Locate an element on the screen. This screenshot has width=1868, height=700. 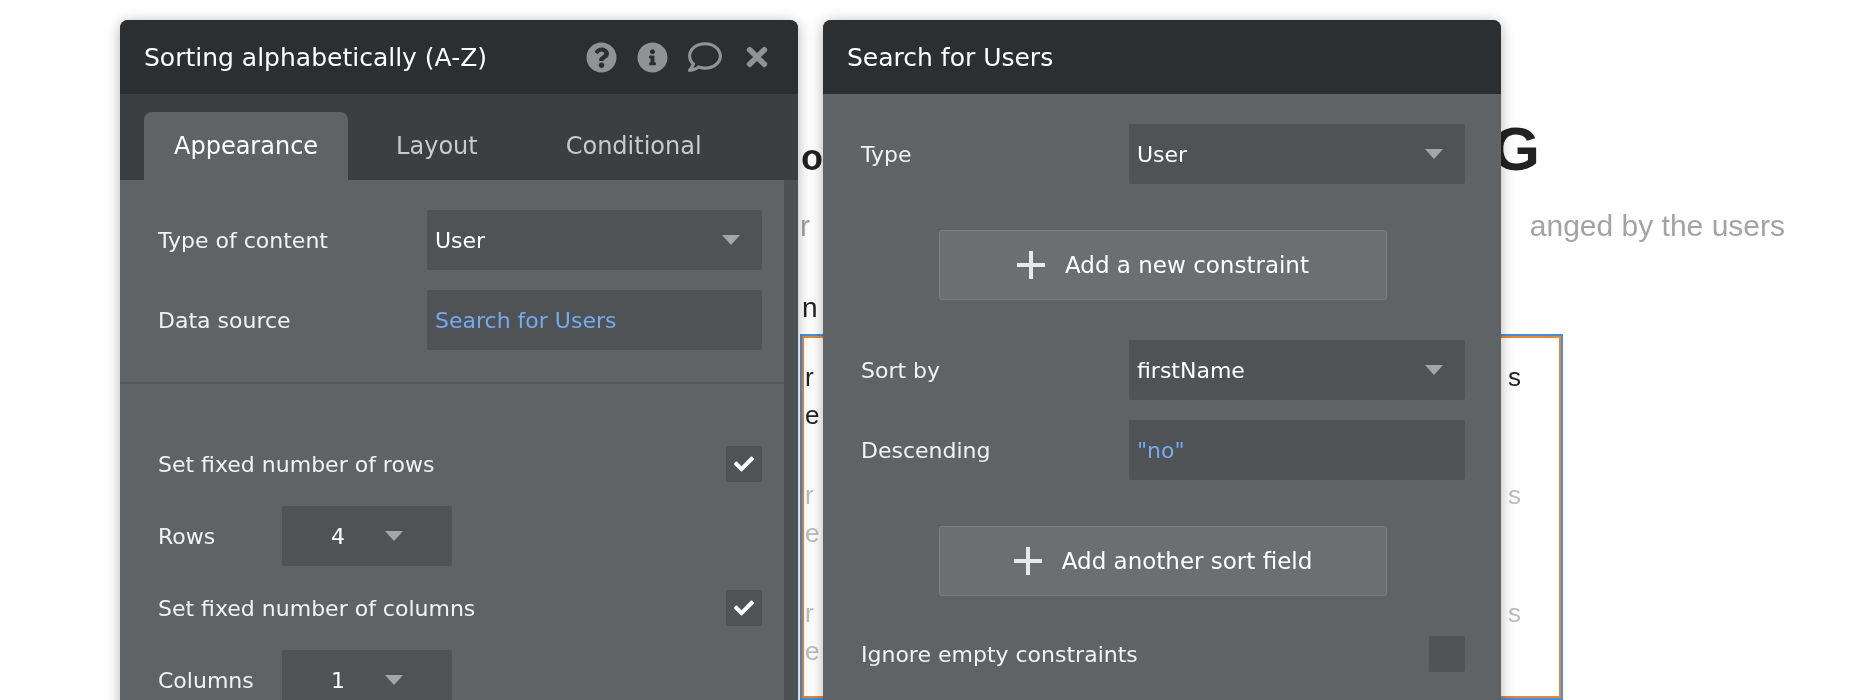
section-label: n is located at coordinates (810, 308).